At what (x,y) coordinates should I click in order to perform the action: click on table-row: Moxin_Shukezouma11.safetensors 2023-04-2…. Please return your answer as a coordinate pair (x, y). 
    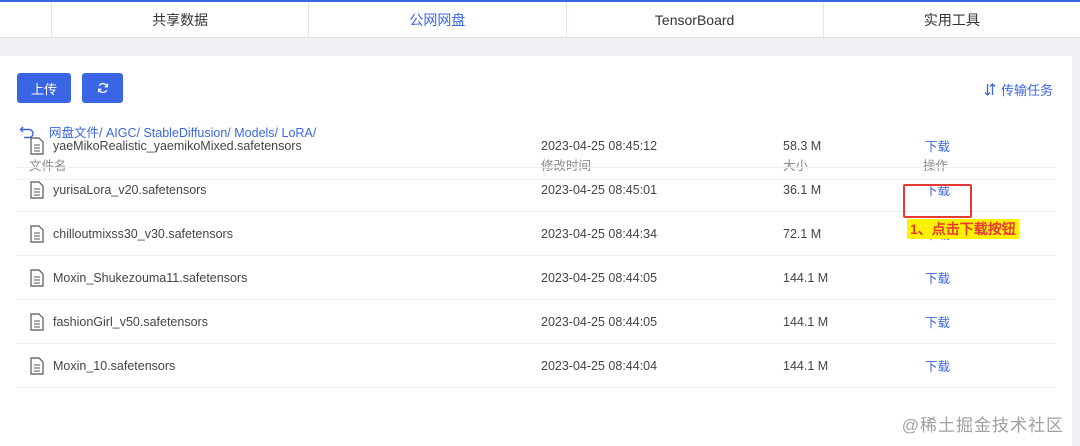
    Looking at the image, I should click on (536, 278).